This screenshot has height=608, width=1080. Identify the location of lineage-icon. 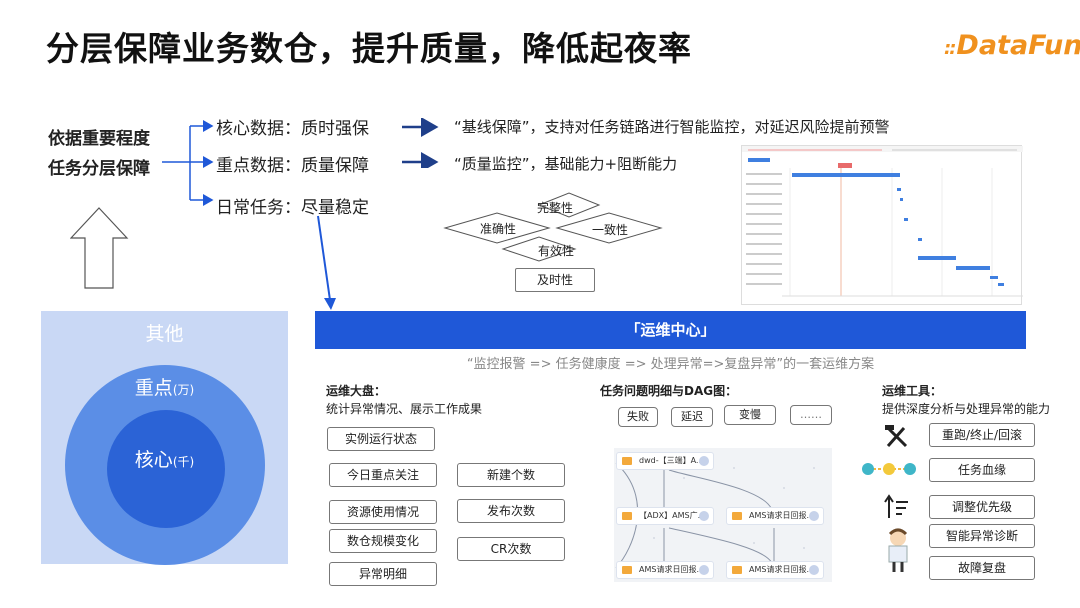
(889, 469).